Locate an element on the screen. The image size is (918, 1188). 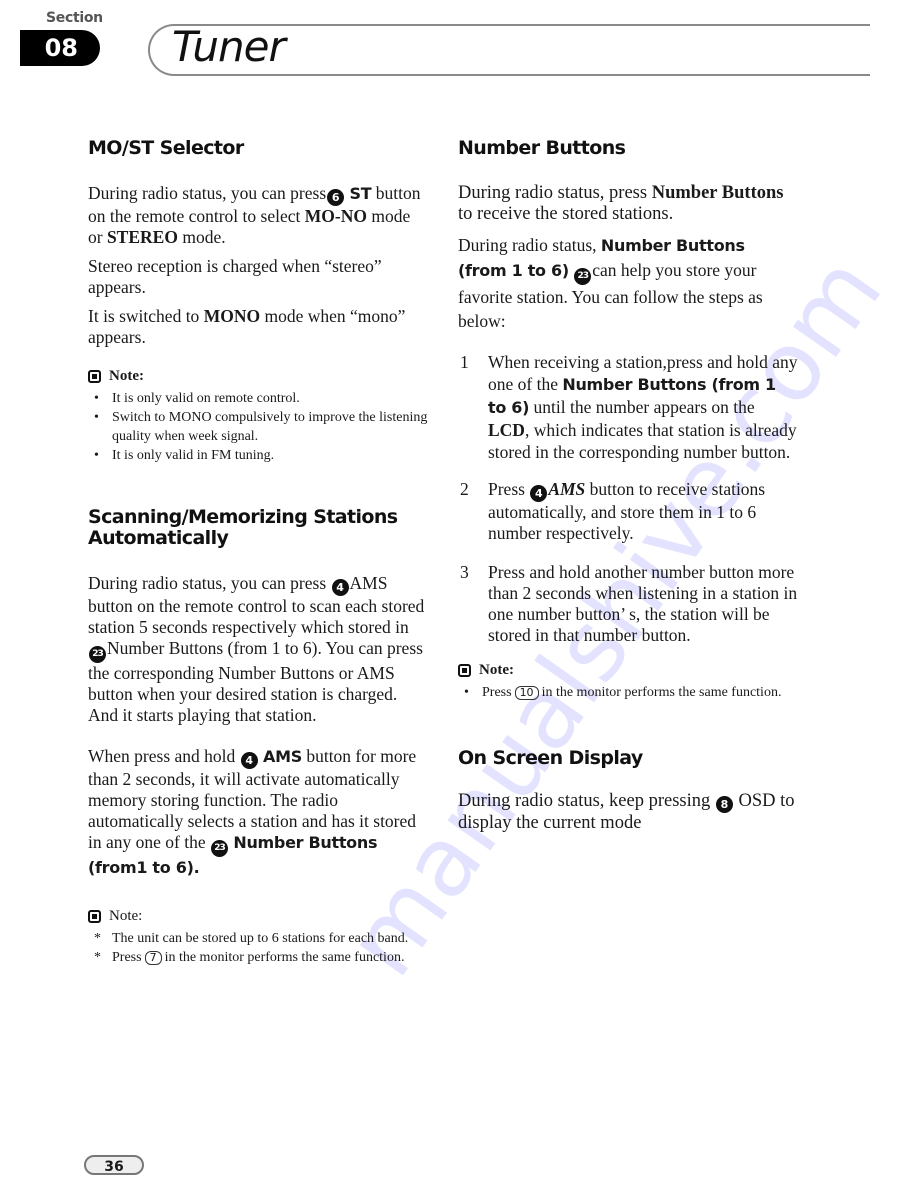
button-6-icon: 6 is located at coordinates (336, 197).